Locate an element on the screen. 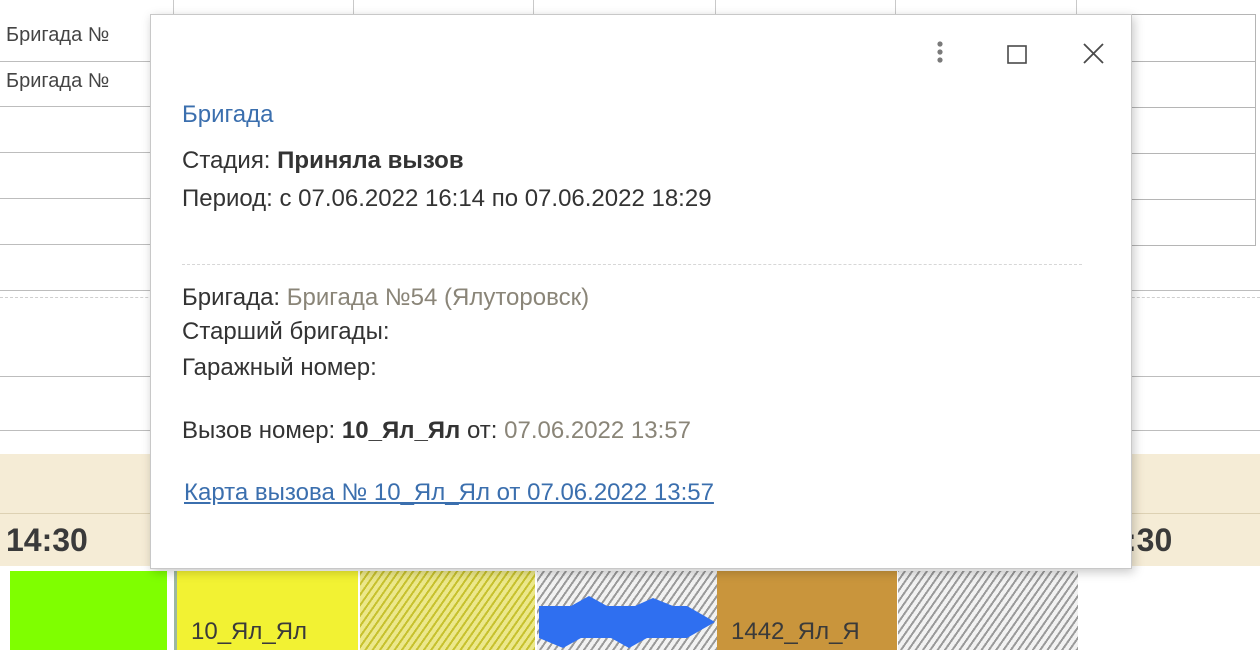  popup-title-link: Бригада is located at coordinates (227, 115).